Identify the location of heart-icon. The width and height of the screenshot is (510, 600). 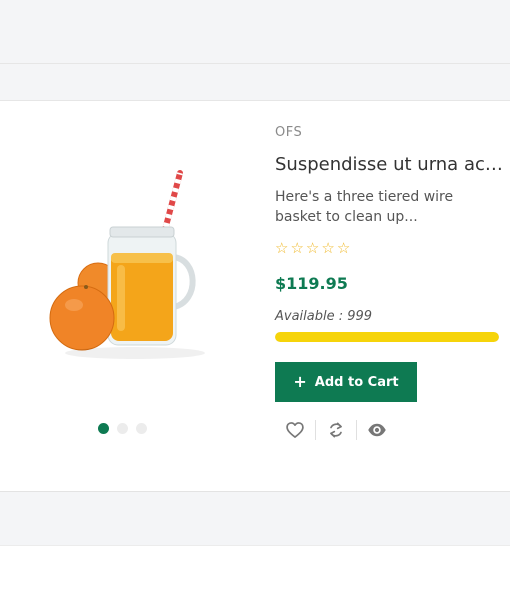
(295, 430).